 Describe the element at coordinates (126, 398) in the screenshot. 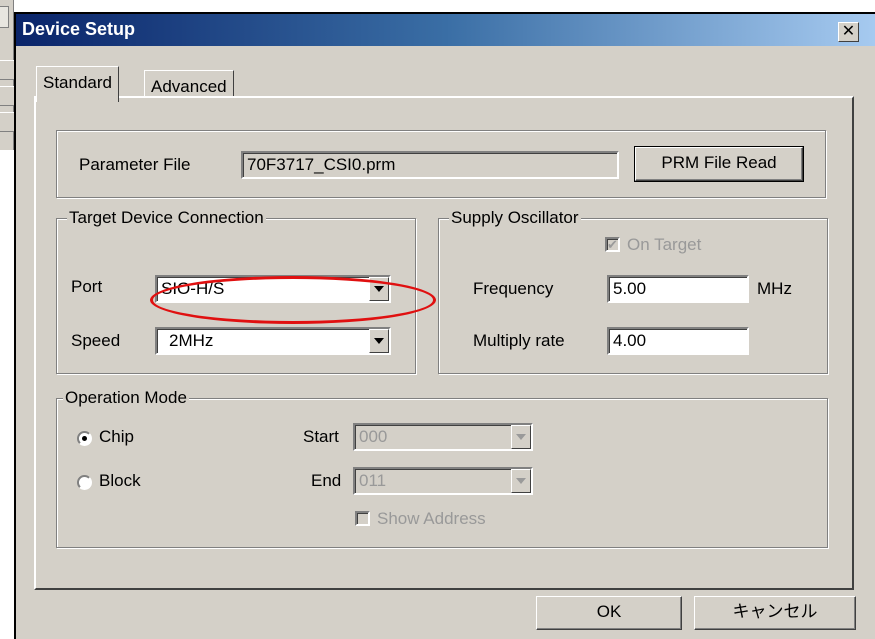

I see `operation-mode-legend: Operation Mode` at that location.